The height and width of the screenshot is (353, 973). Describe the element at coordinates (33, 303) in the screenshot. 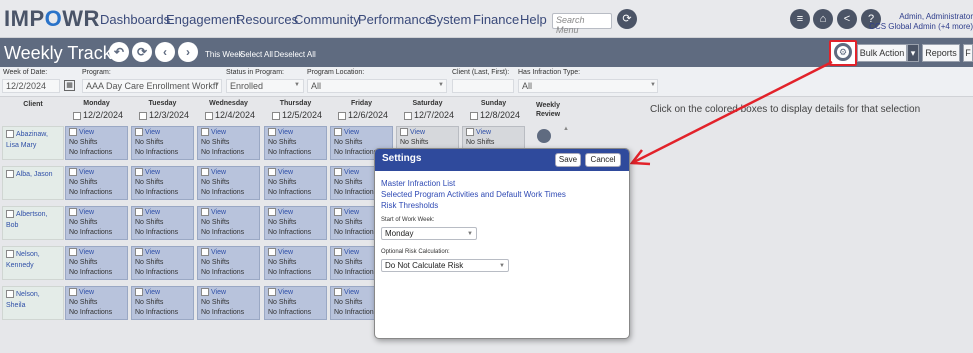

I see `client-cell: Nelson, Sheila` at that location.